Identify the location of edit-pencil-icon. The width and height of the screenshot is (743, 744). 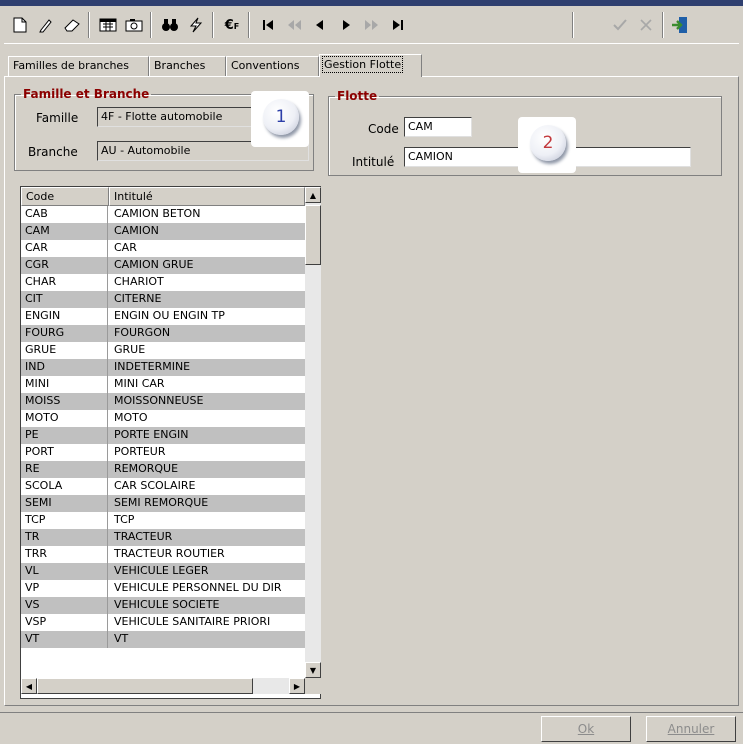
(46, 25).